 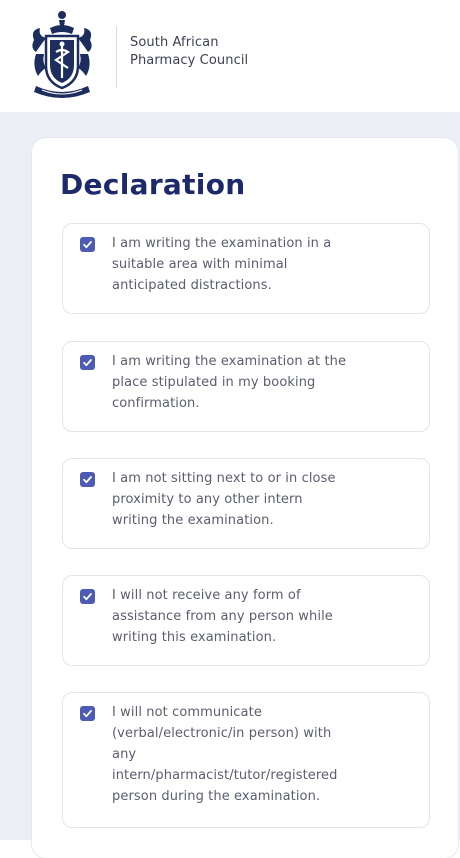 What do you see at coordinates (153, 184) in the screenshot?
I see `declaration-title: Declaration` at bounding box center [153, 184].